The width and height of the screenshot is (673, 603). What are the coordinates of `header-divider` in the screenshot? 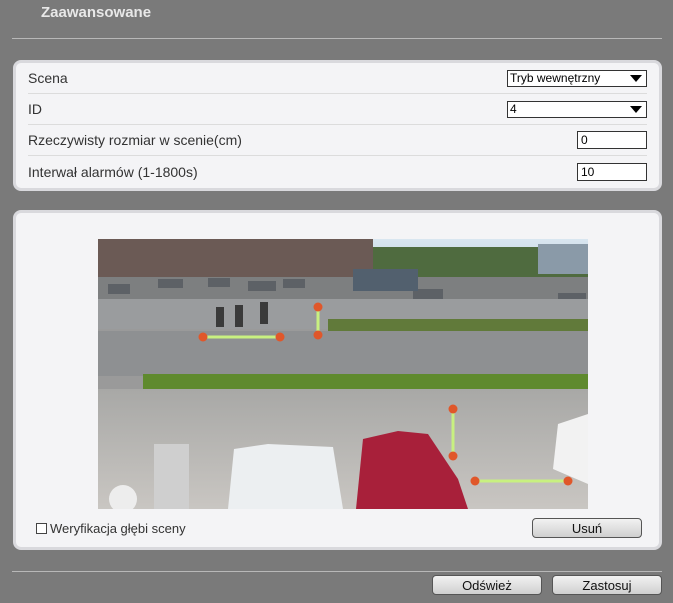 It's located at (337, 38).